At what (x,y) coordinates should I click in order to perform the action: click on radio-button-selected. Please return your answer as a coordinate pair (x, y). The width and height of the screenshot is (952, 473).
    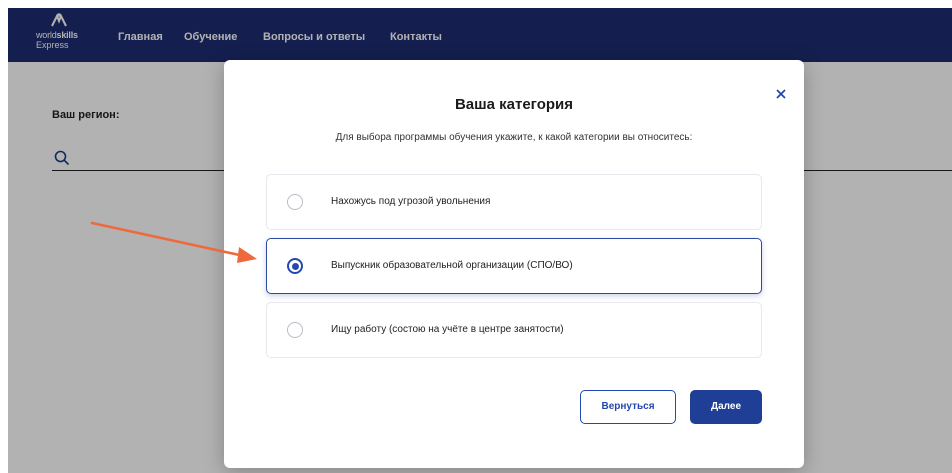
    Looking at the image, I should click on (295, 266).